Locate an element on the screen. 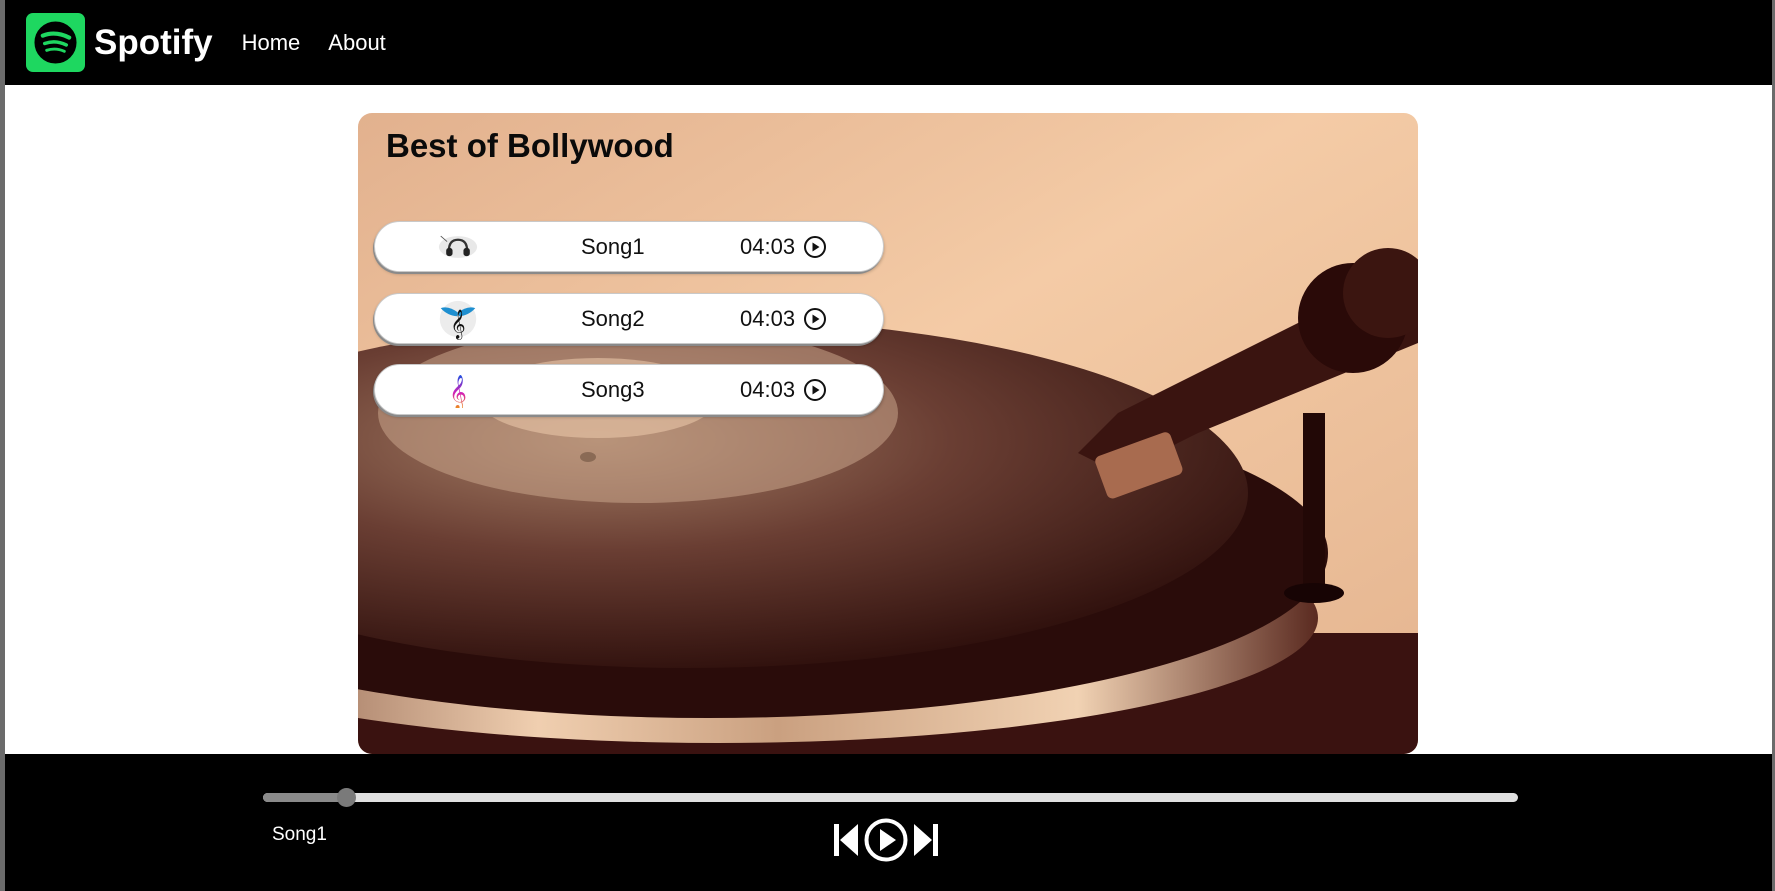 The image size is (1775, 891). song-row-2: 𝄞 Song2 04:03 is located at coordinates (629, 318).